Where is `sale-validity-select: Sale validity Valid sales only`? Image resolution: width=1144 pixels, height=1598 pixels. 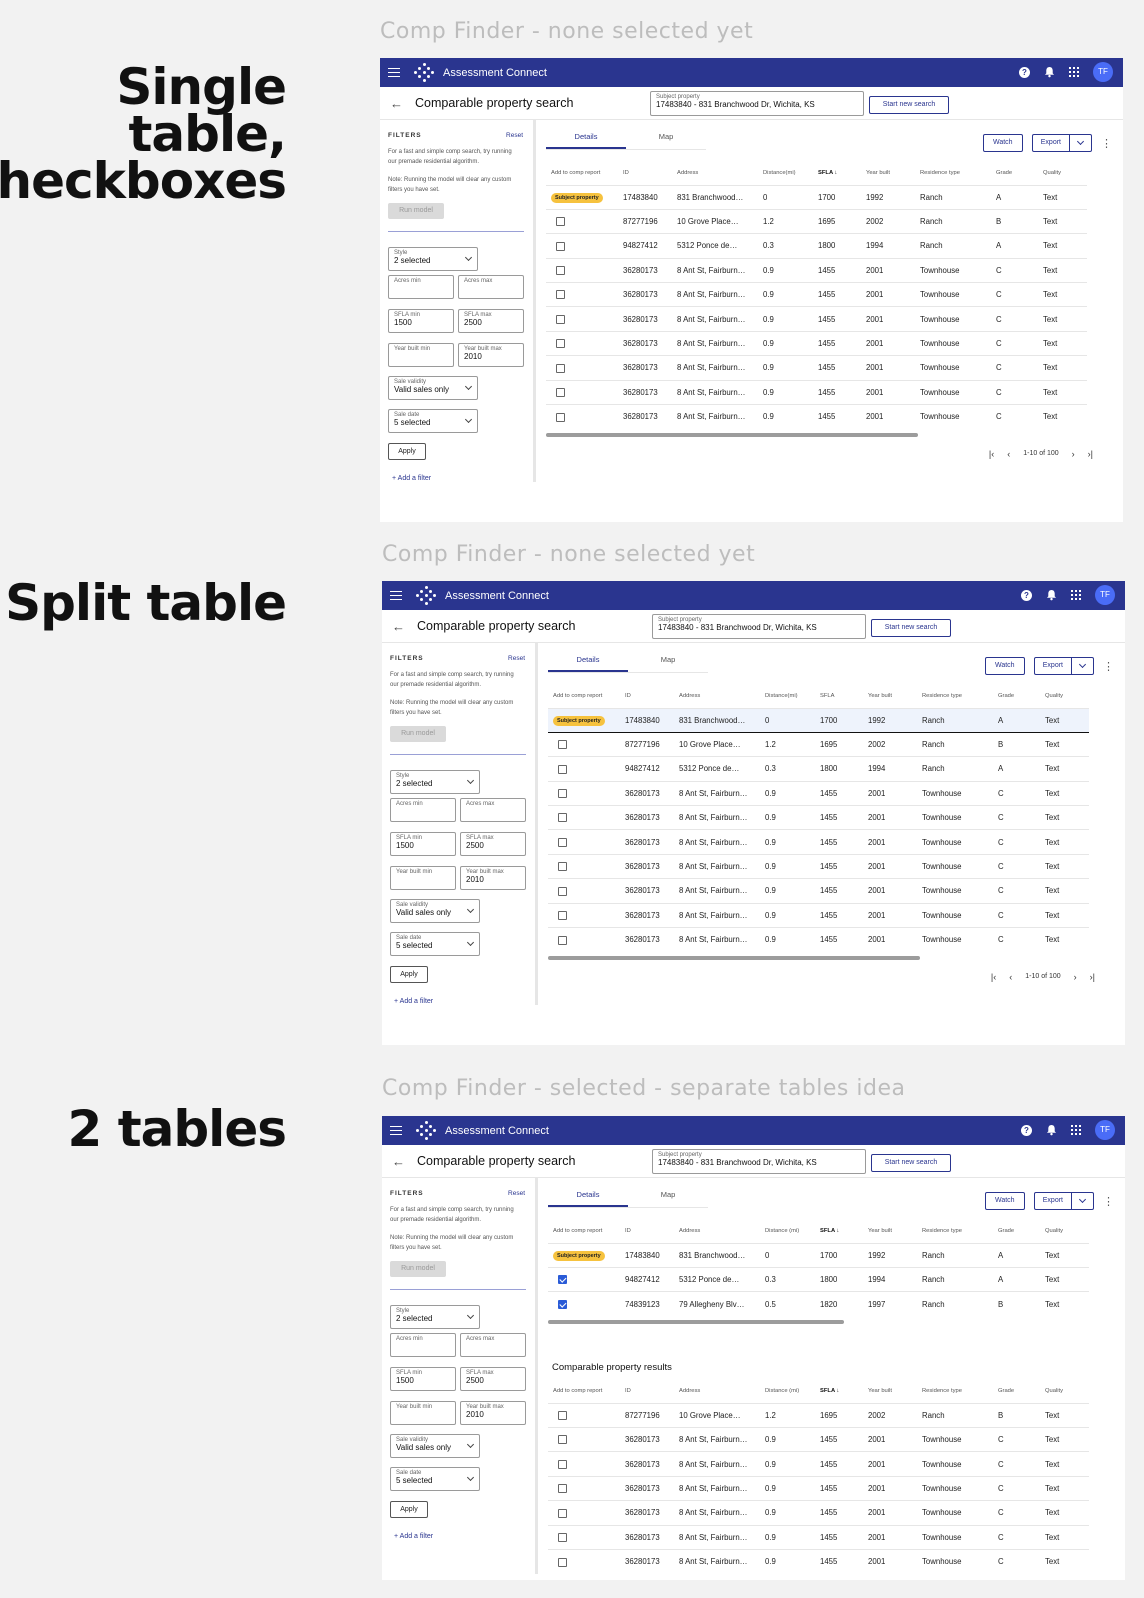 sale-validity-select: Sale validity Valid sales only is located at coordinates (433, 388).